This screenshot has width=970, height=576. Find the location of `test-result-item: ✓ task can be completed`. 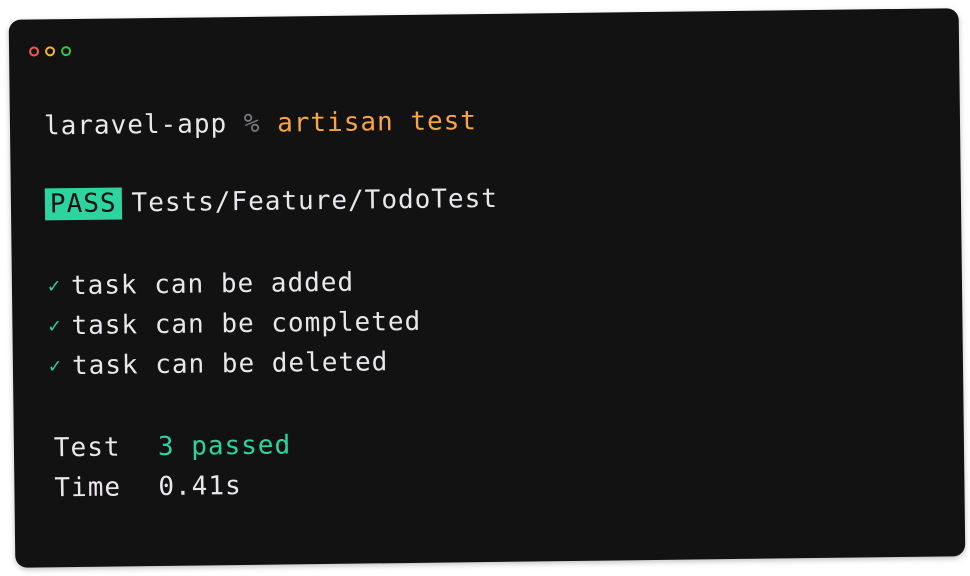

test-result-item: ✓ task can be completed is located at coordinates (234, 324).